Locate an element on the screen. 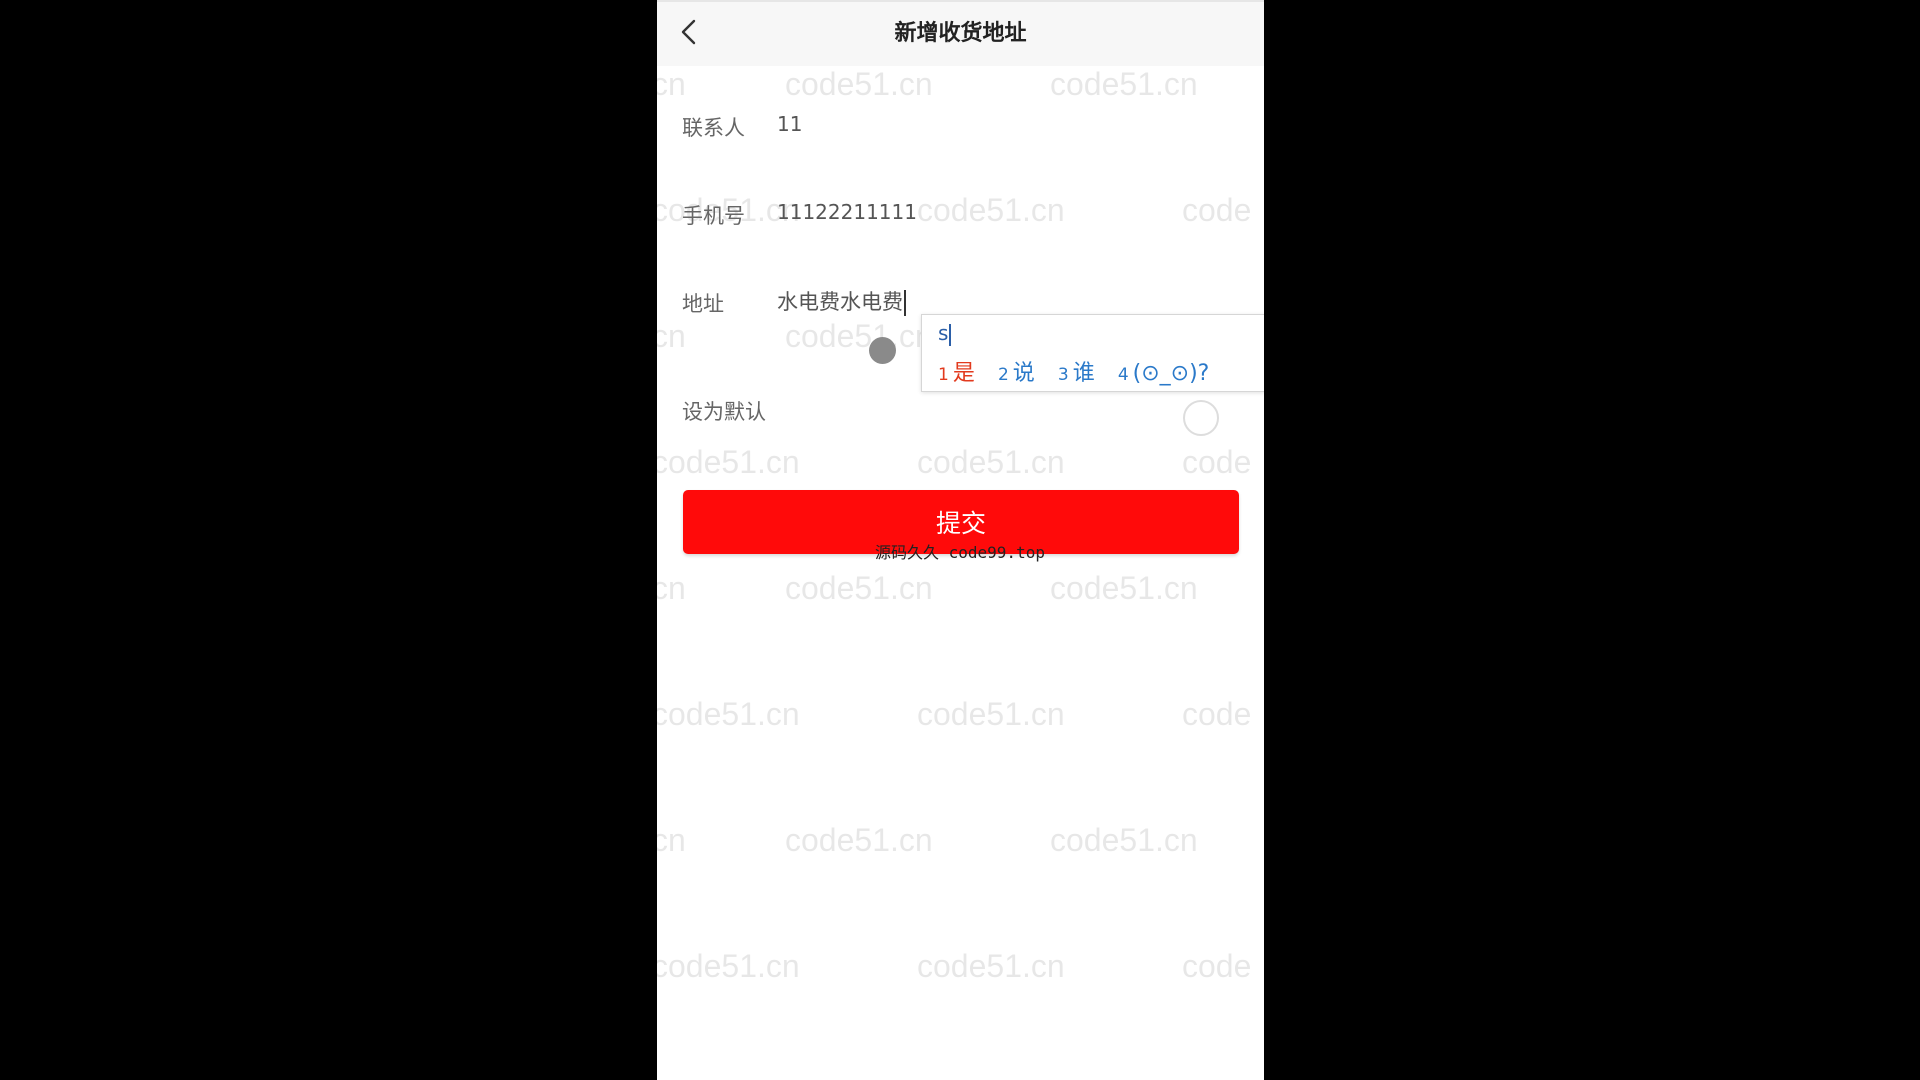 The height and width of the screenshot is (1080, 1920). ime-candidate-index: 2 is located at coordinates (1003, 375).